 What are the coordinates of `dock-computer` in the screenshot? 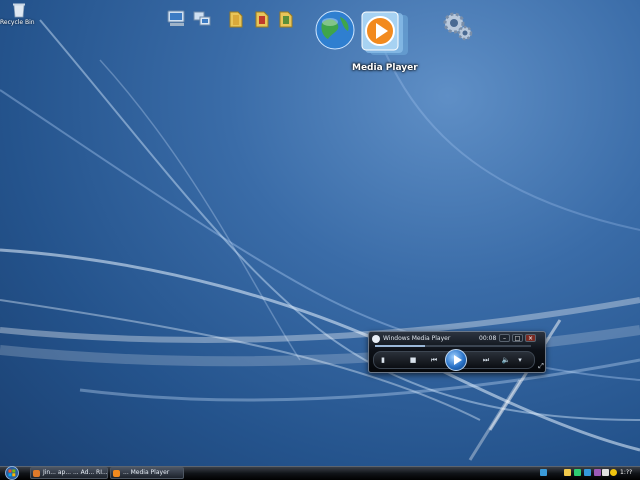 It's located at (177, 19).